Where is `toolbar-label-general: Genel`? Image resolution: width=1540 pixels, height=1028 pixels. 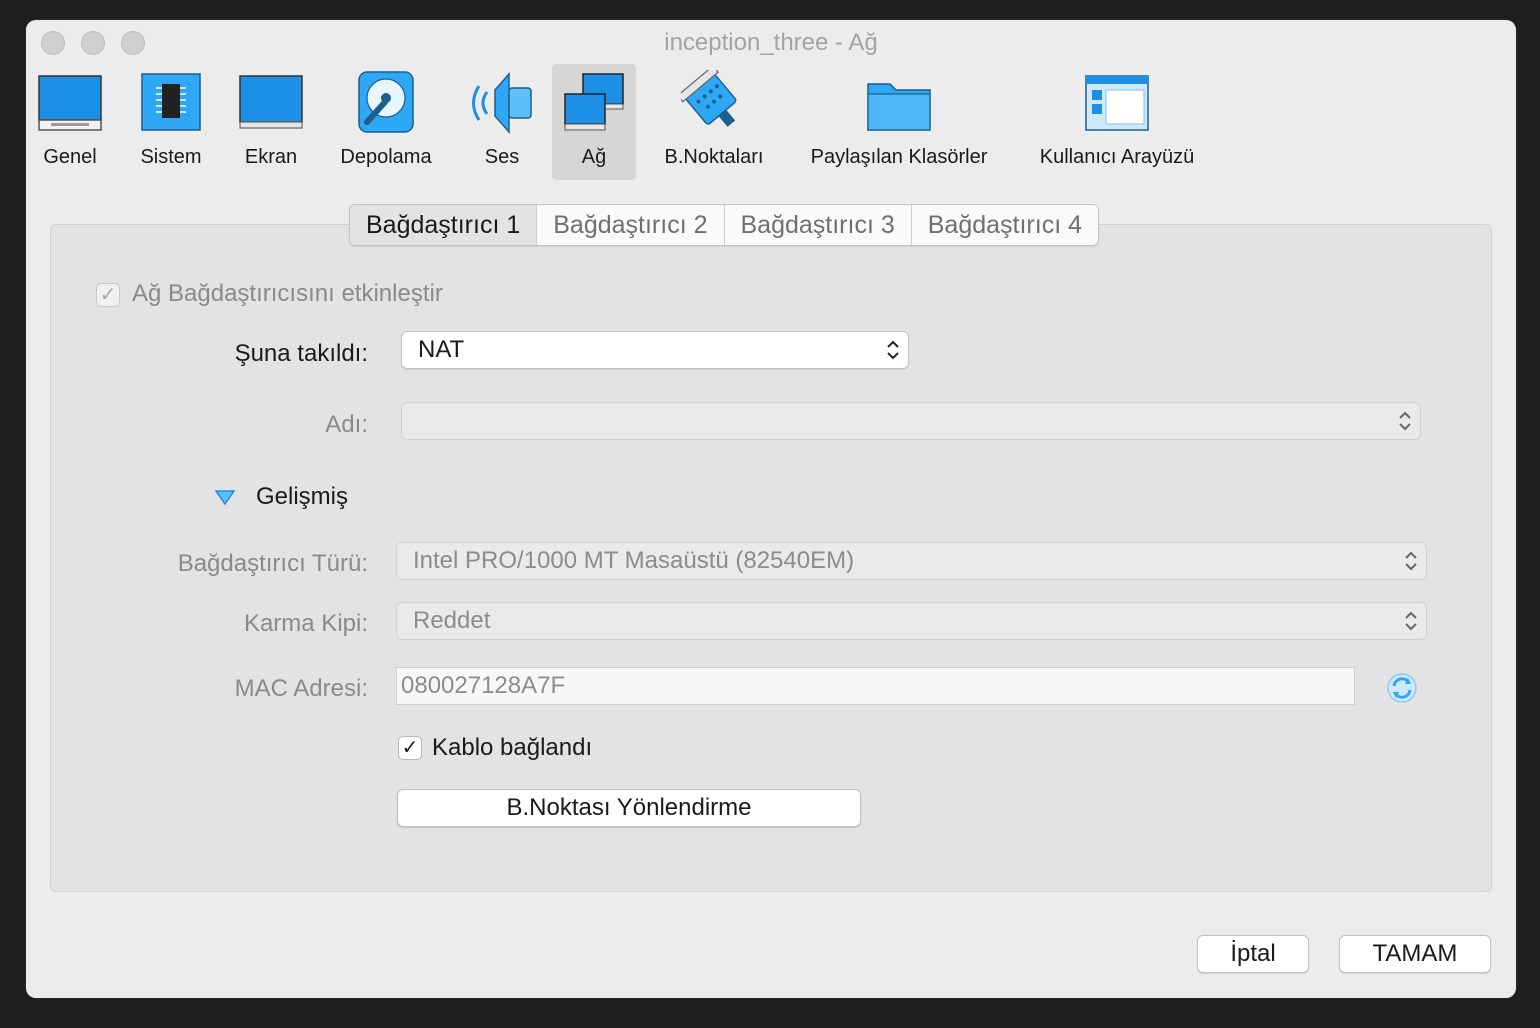
toolbar-label-general: Genel is located at coordinates (70, 157).